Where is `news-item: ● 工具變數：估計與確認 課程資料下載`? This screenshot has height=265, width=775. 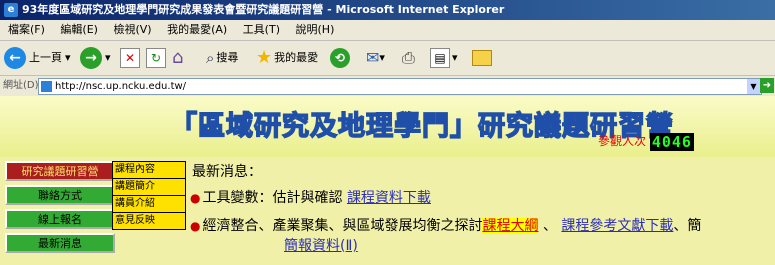 news-item: ● 工具變數：估計與確認 課程資料下載 is located at coordinates (310, 198).